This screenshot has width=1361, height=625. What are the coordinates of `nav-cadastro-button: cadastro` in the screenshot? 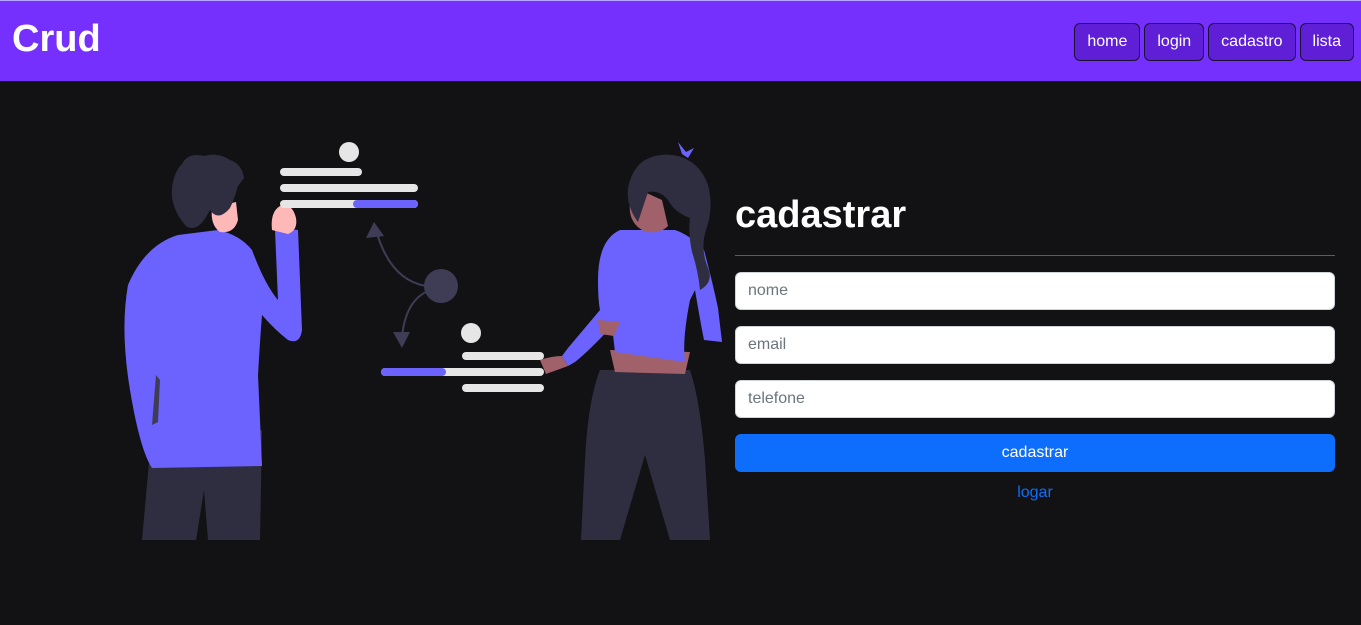 It's located at (1252, 42).